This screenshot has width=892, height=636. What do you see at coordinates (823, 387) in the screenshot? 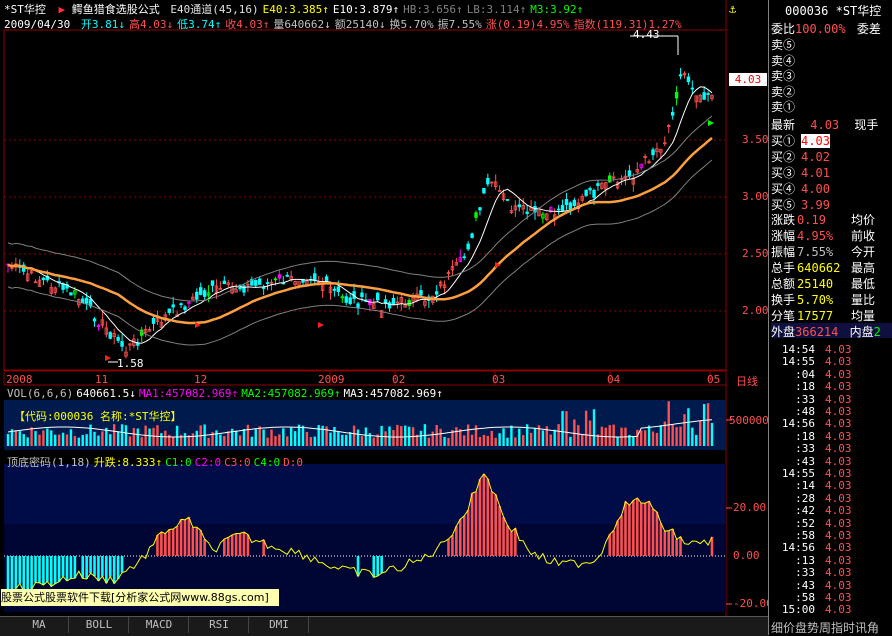
I see `tick-row: :18 4.03` at bounding box center [823, 387].